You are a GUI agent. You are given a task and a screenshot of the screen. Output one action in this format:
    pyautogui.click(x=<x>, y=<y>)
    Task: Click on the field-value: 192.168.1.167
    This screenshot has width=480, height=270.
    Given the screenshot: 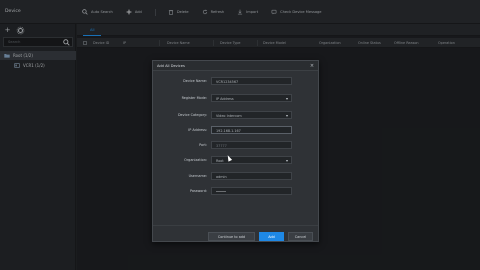 What is the action you would take?
    pyautogui.click(x=228, y=131)
    